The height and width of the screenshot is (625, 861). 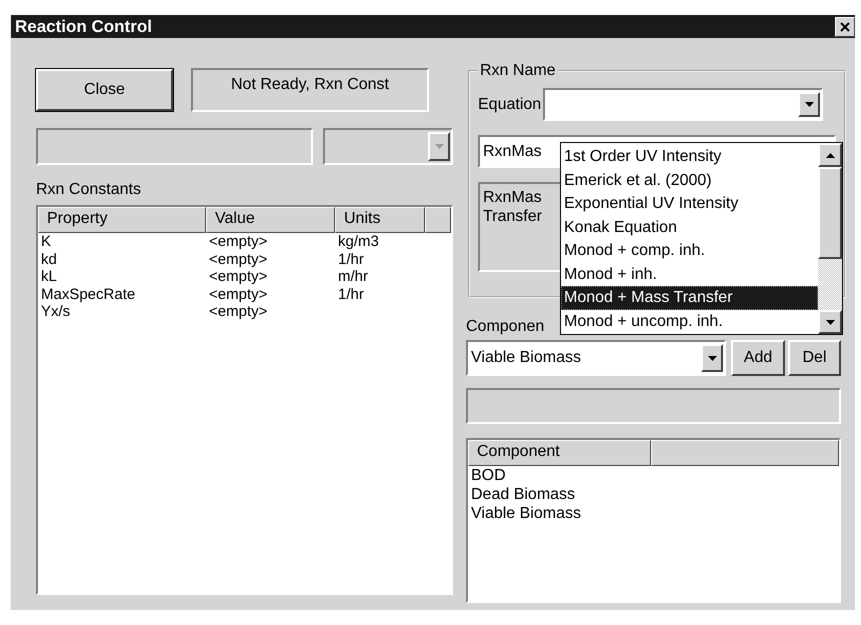 I want to click on scroll-thumb, so click(x=830, y=213).